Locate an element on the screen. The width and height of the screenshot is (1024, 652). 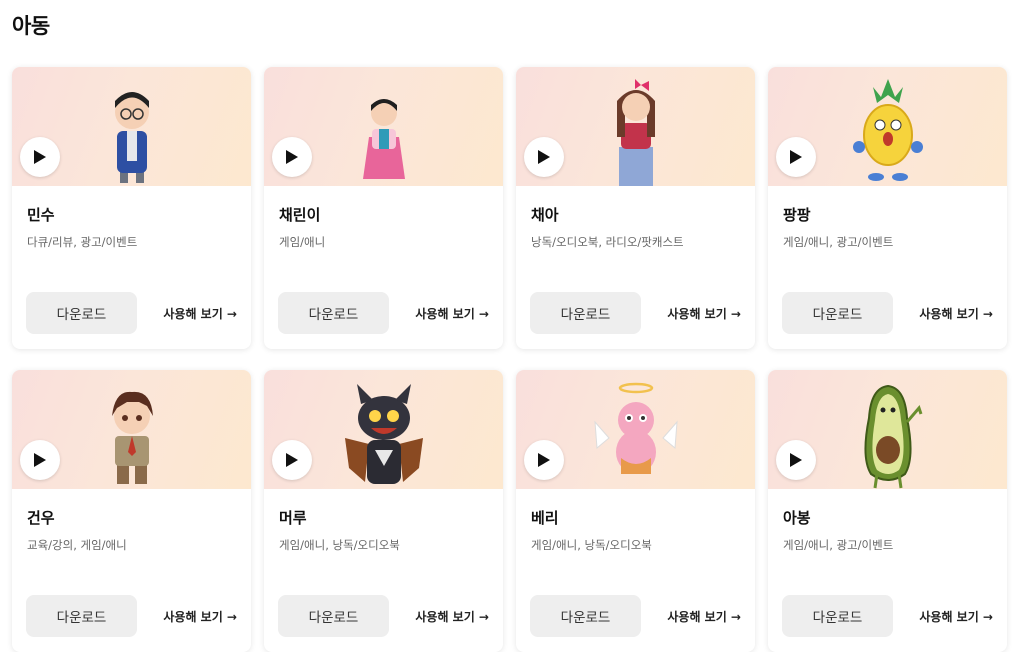
voice-tags: 낭독/오디오북, 라디오/팟캐스트 is located at coordinates (607, 242).